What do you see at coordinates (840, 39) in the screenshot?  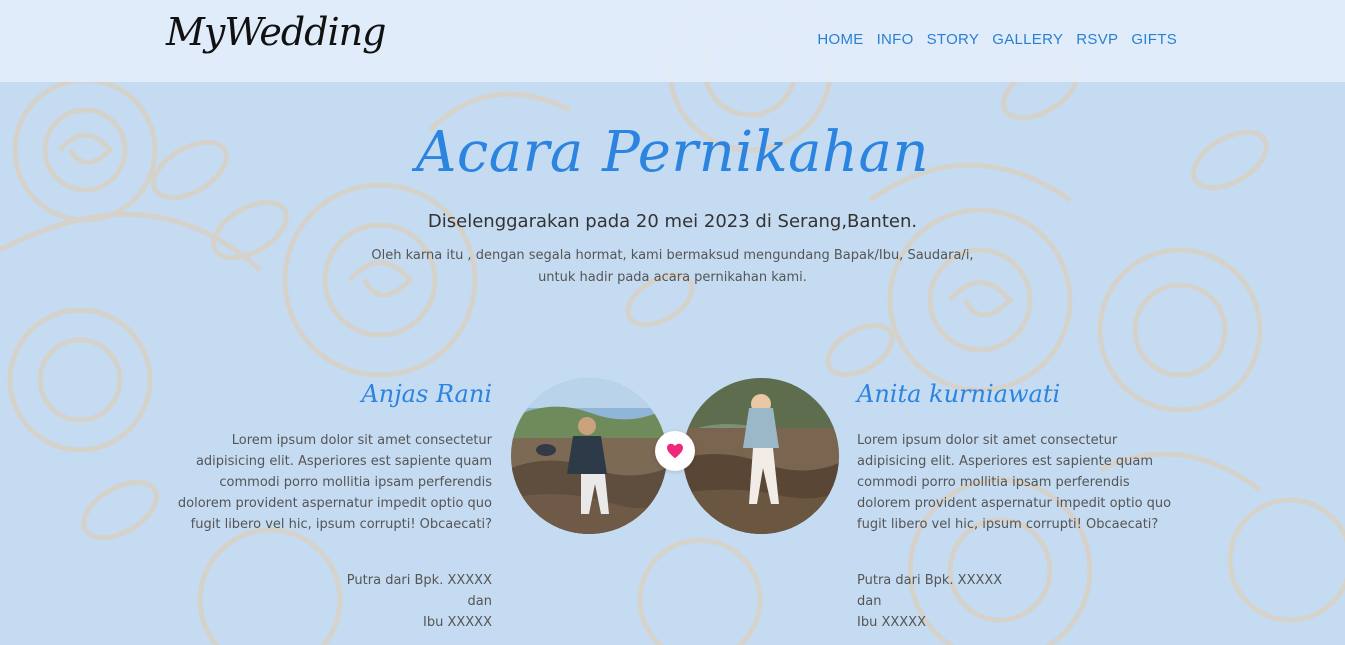 I see `nav-home: HOME` at bounding box center [840, 39].